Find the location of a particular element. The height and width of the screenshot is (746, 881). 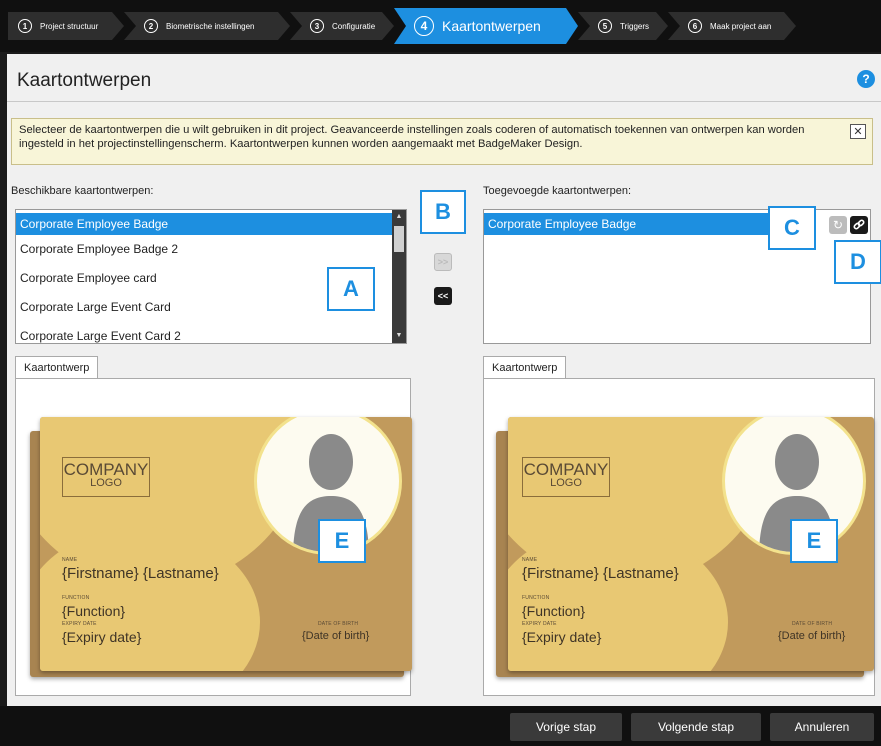

step-label-3: Configuratie is located at coordinates (354, 26).